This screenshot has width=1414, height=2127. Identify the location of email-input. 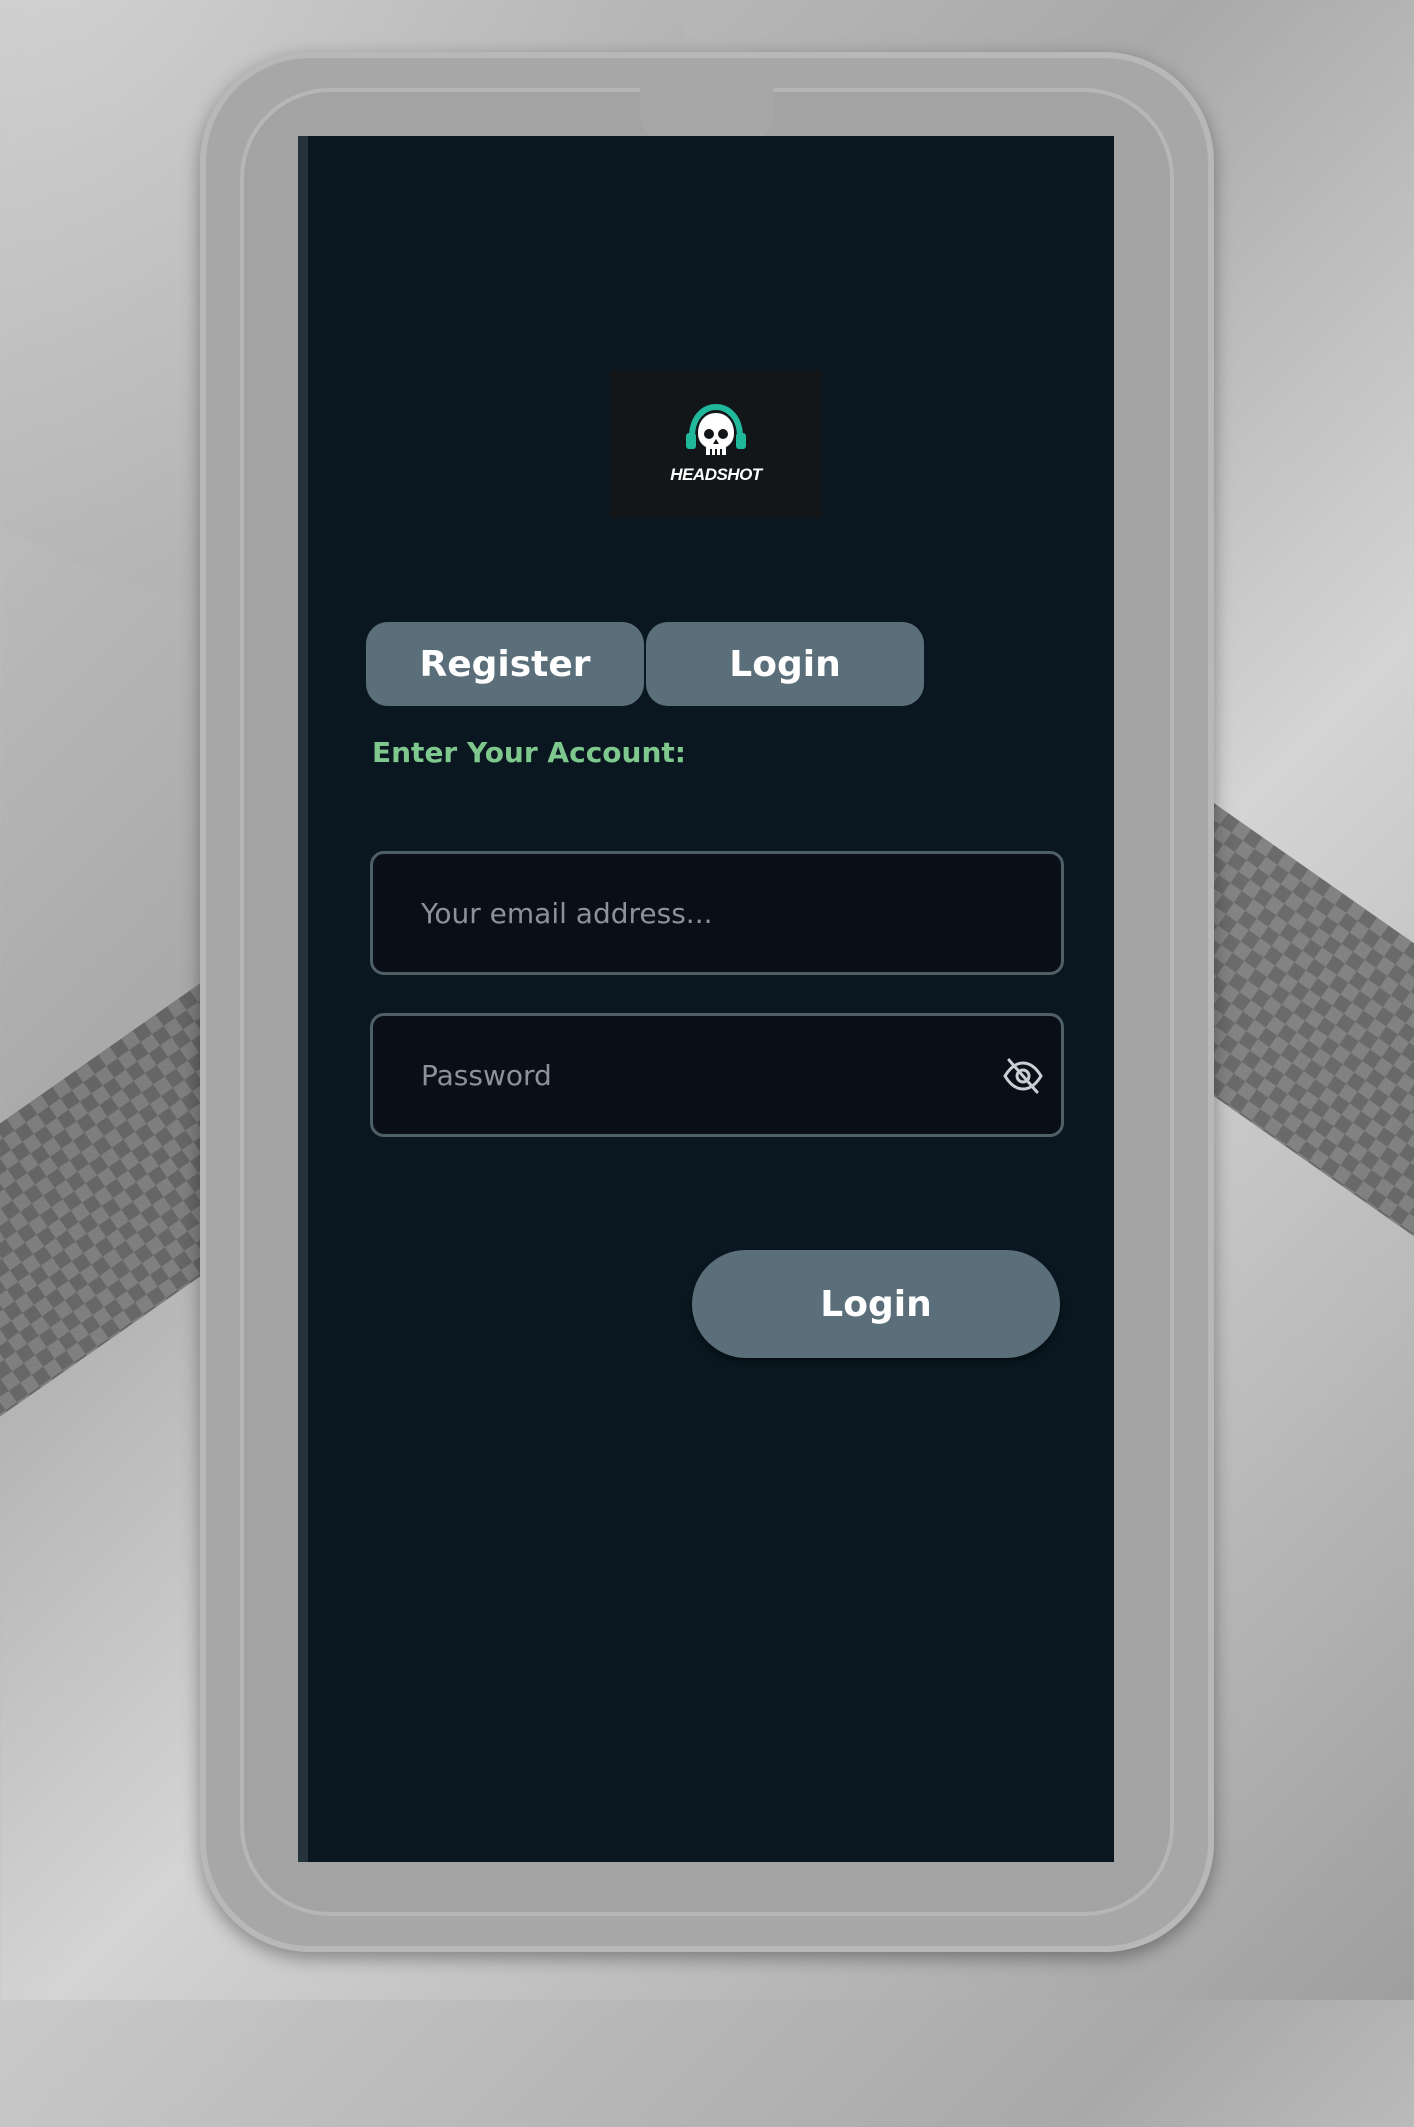
(717, 913).